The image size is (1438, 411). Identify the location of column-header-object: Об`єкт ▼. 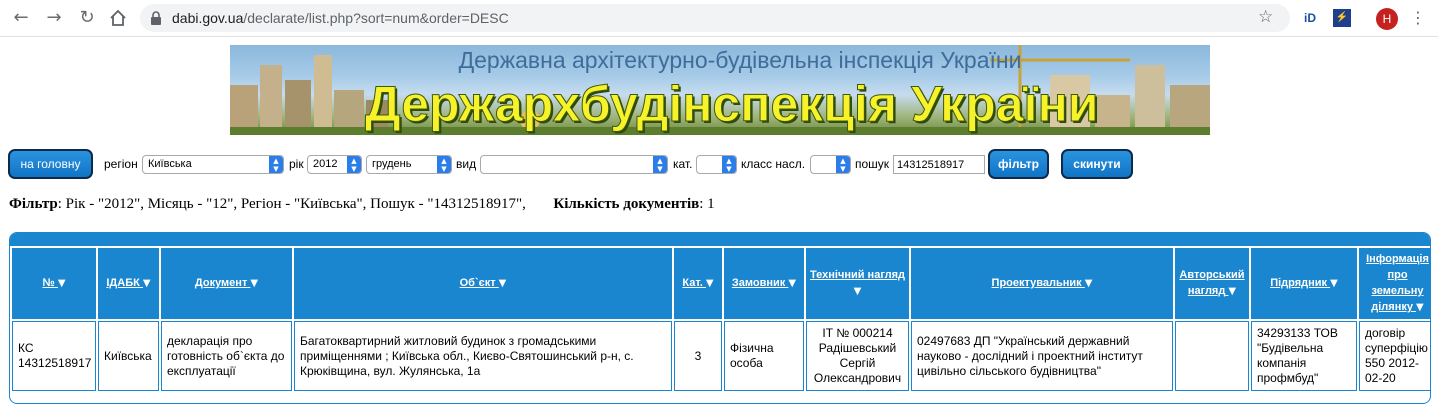
(483, 283).